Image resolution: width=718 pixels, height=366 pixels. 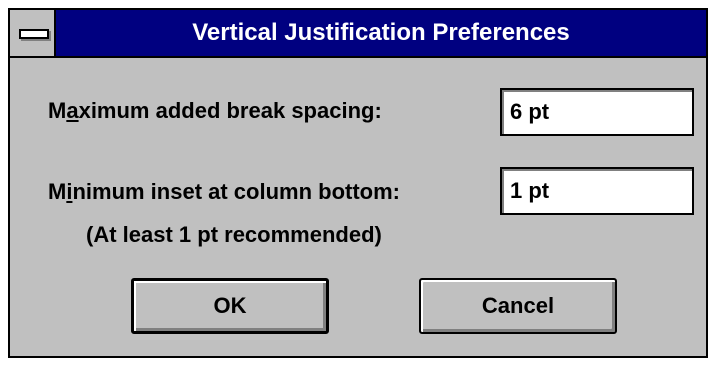 What do you see at coordinates (230, 110) in the screenshot?
I see `max-break-spacing-label-rest: ximum added break spacing:` at bounding box center [230, 110].